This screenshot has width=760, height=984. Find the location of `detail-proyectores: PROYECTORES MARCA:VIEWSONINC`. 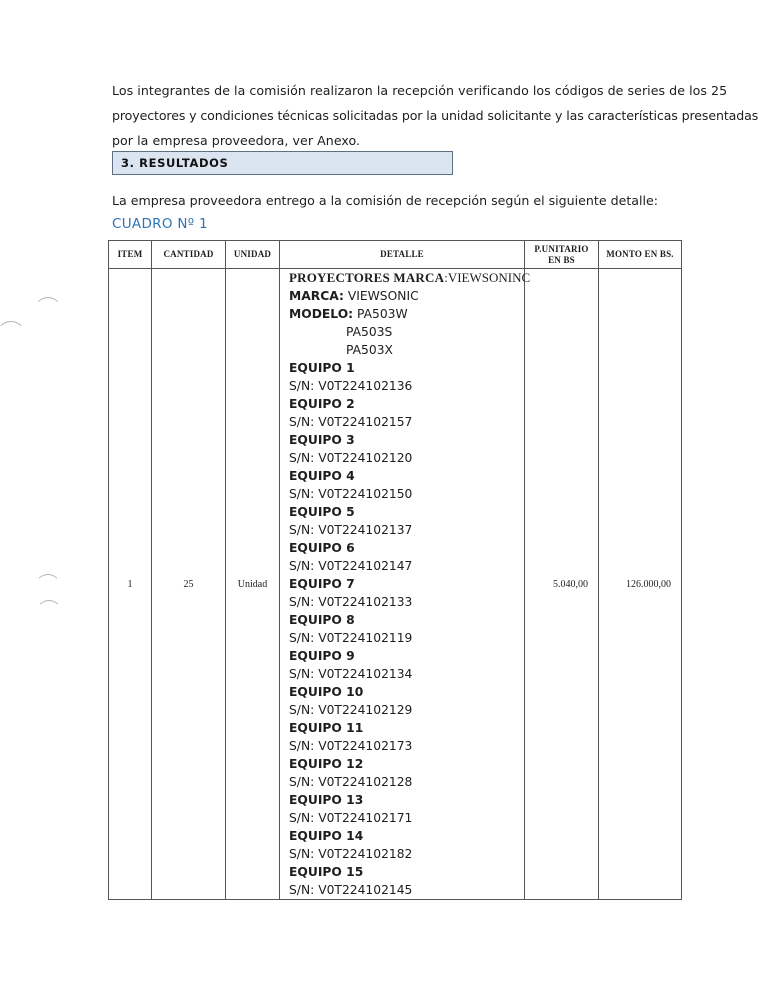

detail-proyectores: PROYECTORES MARCA:VIEWSONINC is located at coordinates (409, 278).